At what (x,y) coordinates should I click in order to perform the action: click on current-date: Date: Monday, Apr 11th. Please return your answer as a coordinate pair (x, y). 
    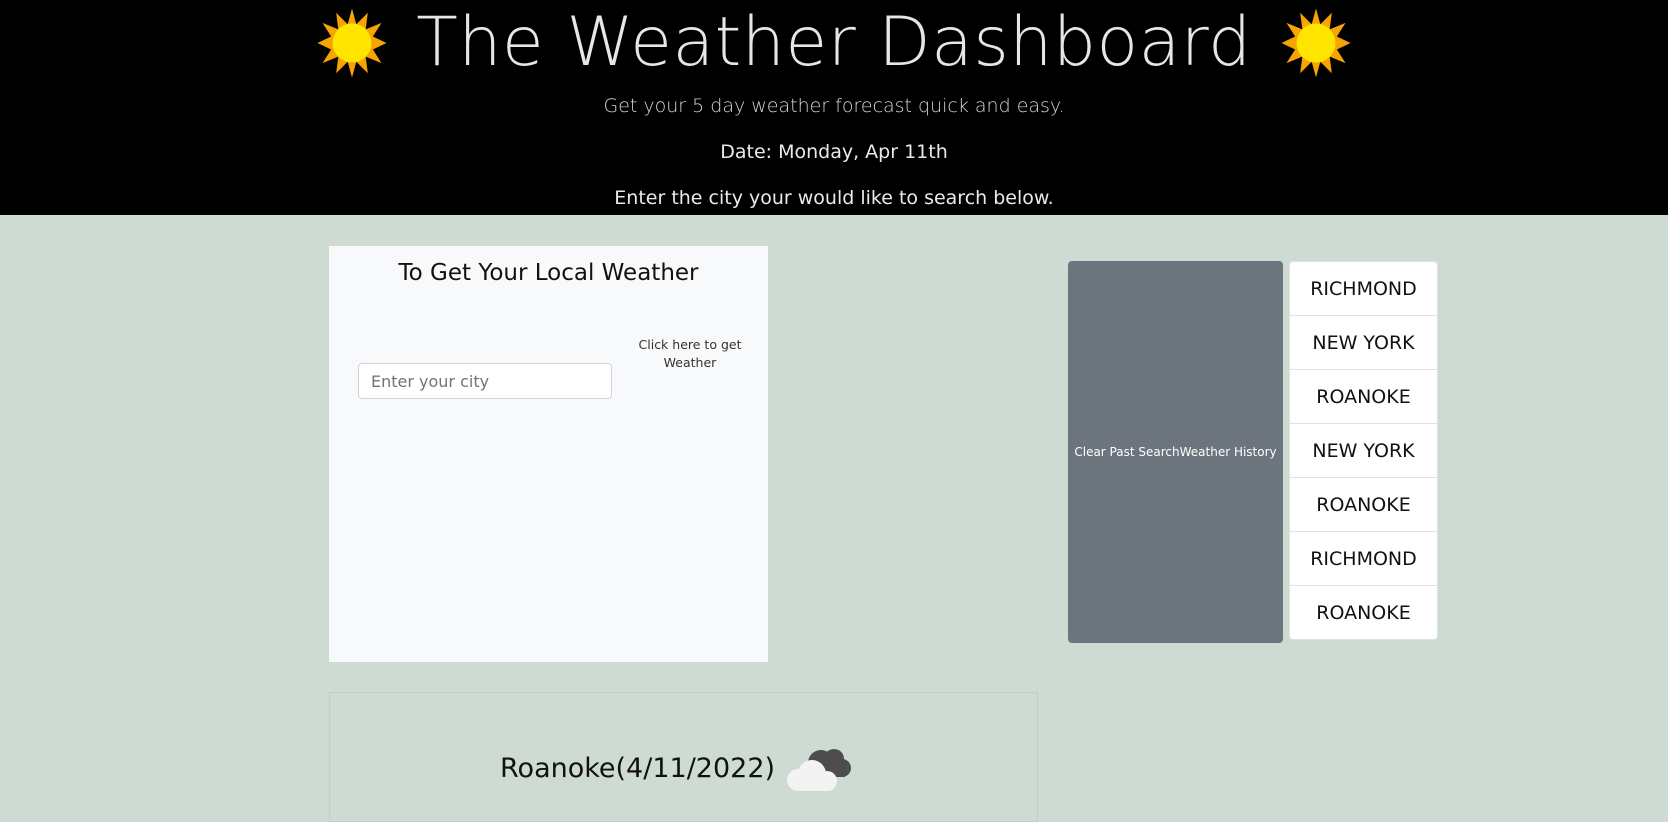
    Looking at the image, I should click on (834, 152).